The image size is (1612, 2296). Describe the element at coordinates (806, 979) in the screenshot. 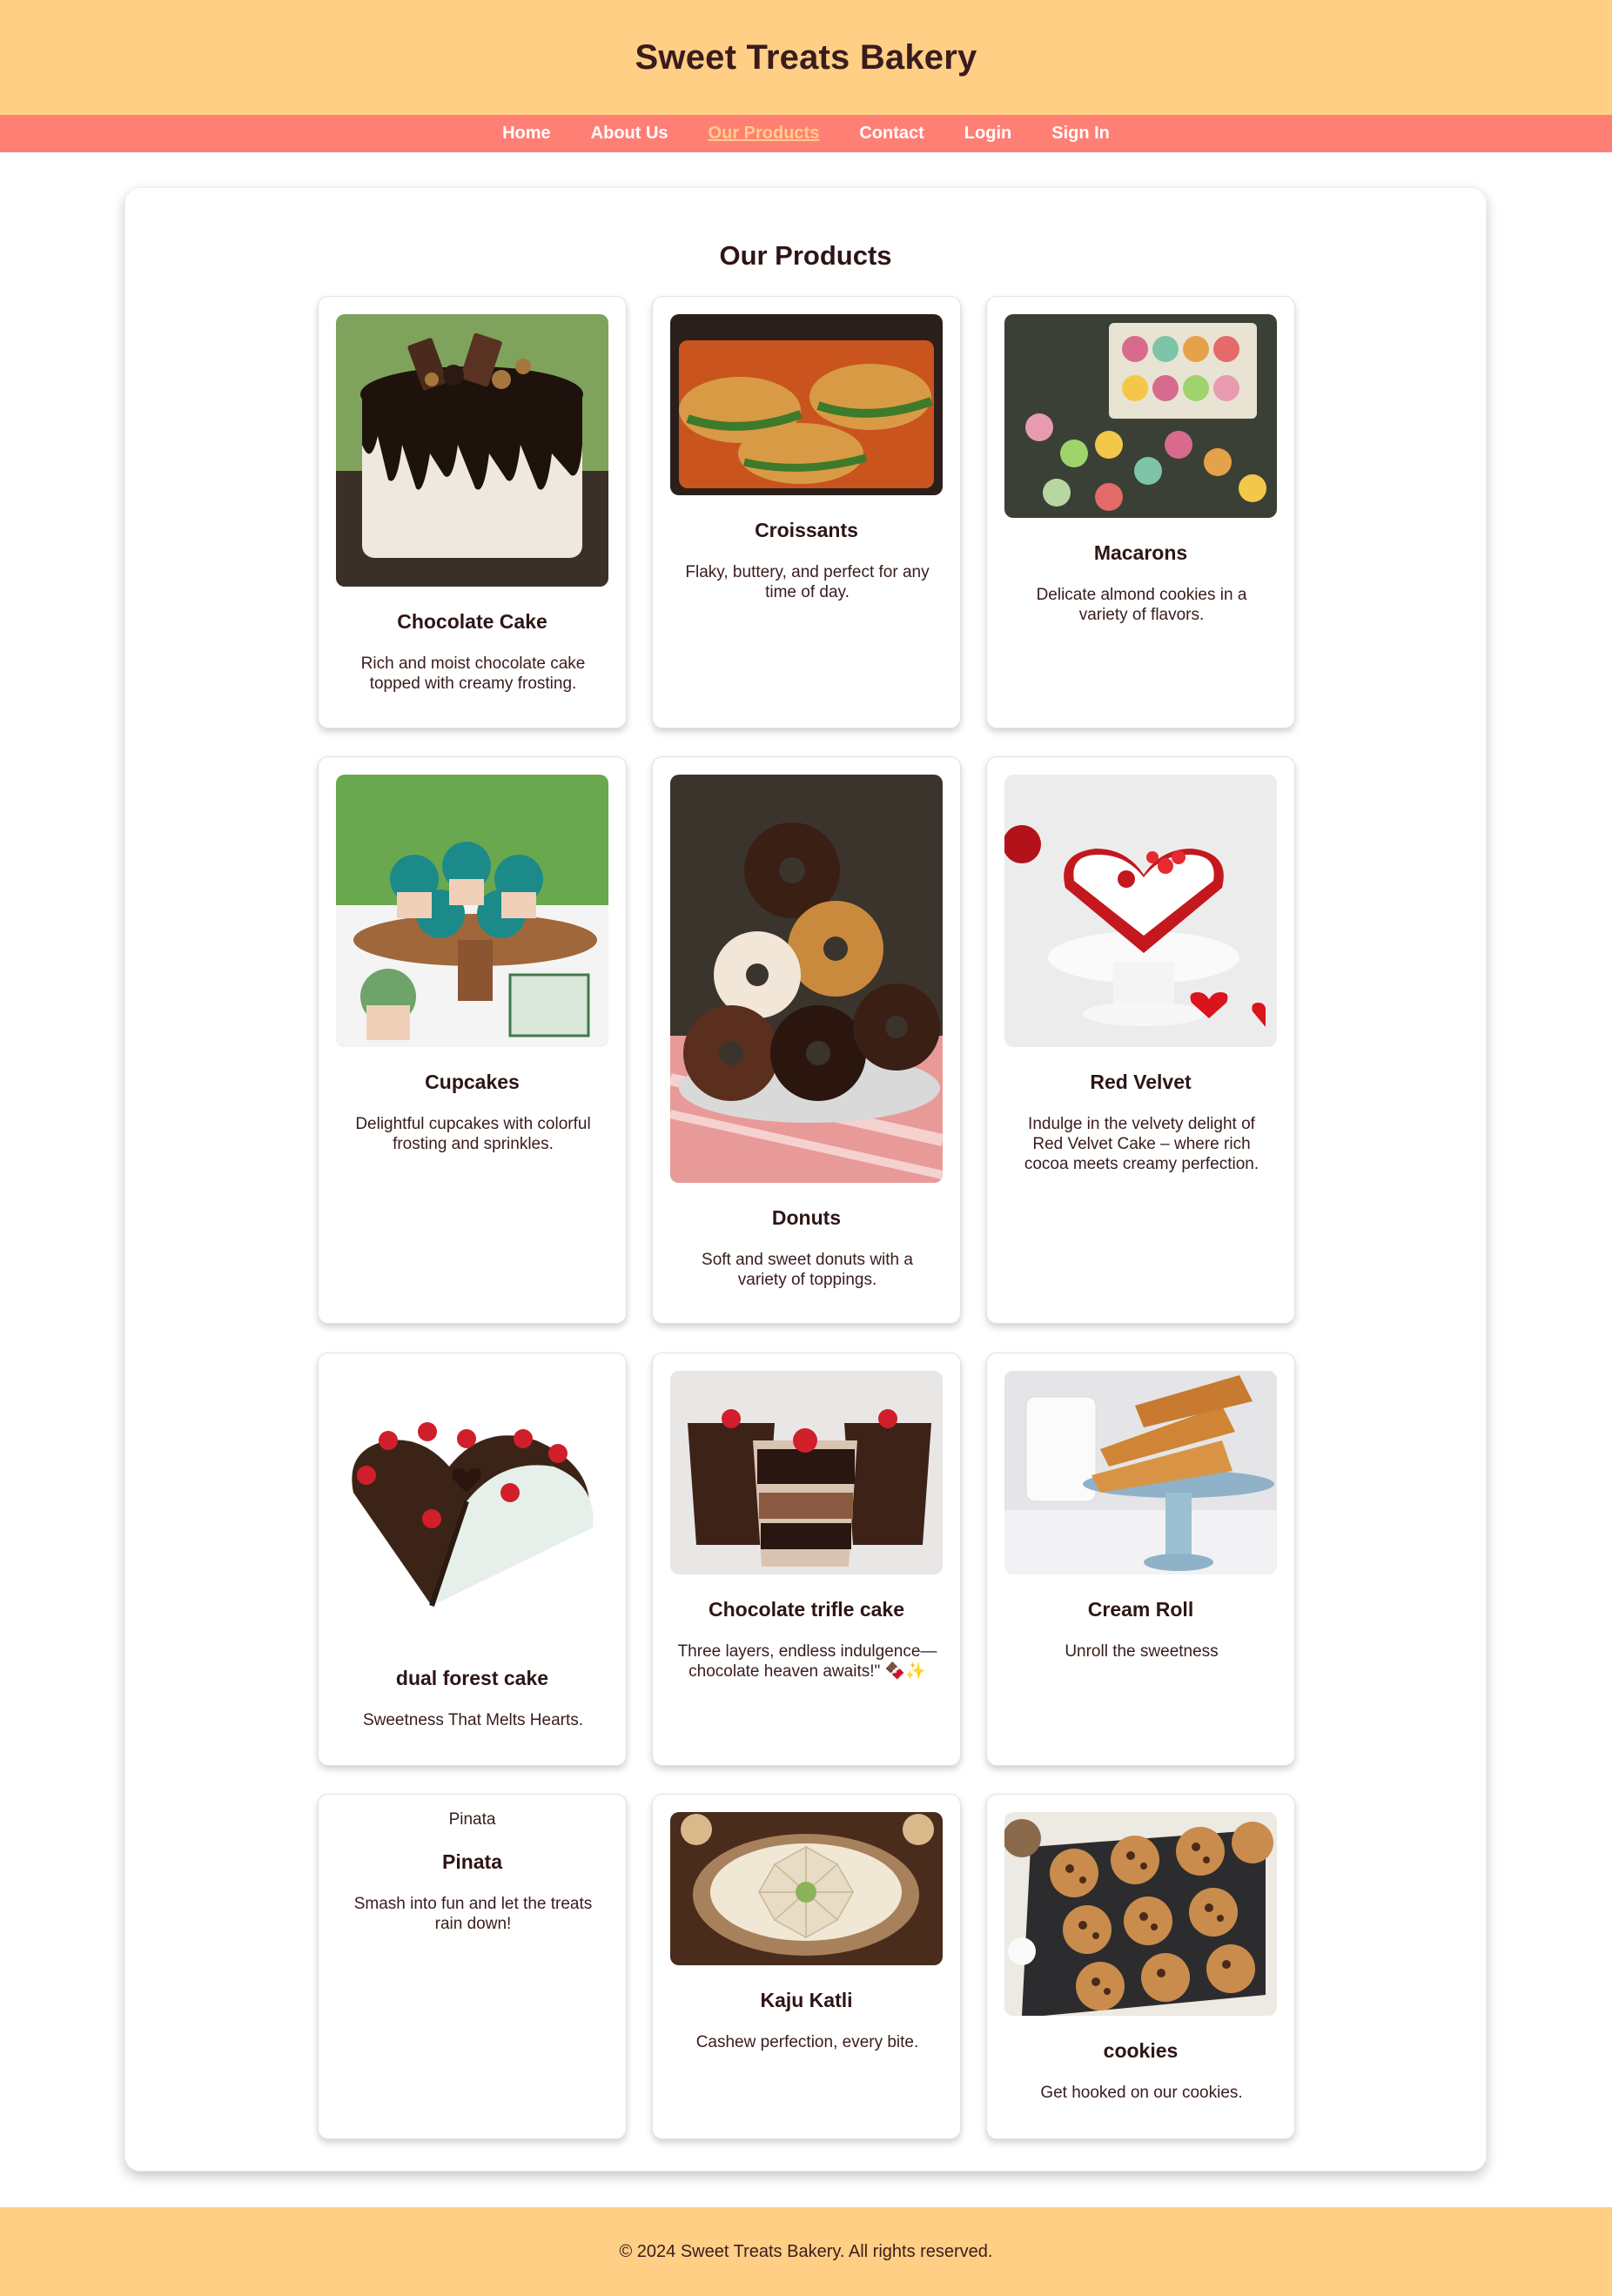

I see `donuts-image` at that location.